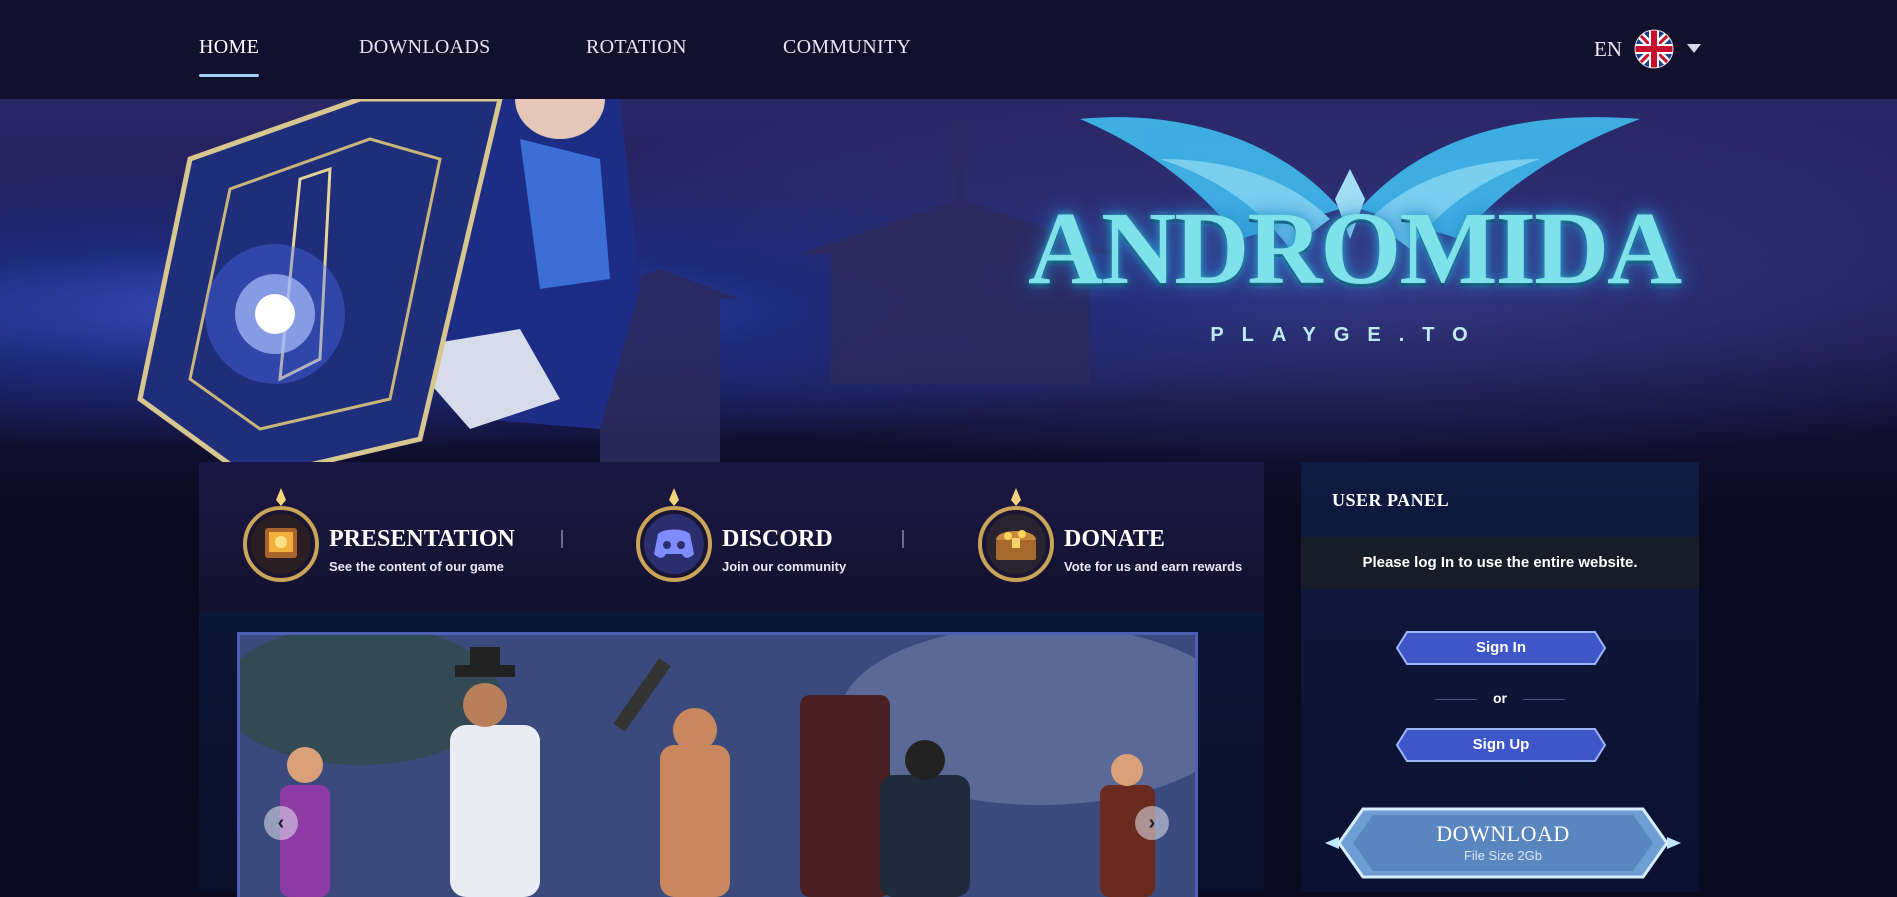  I want to click on top-navigation: HOME DOWNLOADS ROTATION COMMUNITY EN, so click(948, 49).